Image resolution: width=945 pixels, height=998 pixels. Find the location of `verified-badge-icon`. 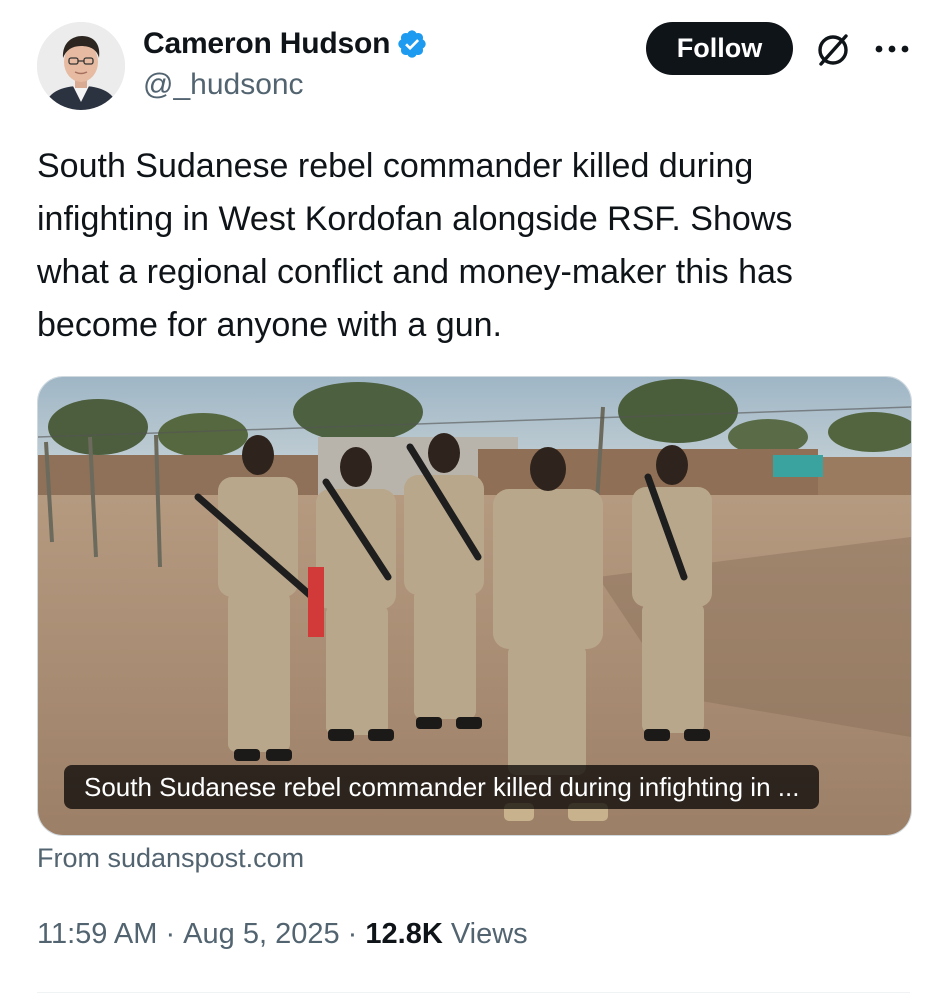

verified-badge-icon is located at coordinates (412, 44).